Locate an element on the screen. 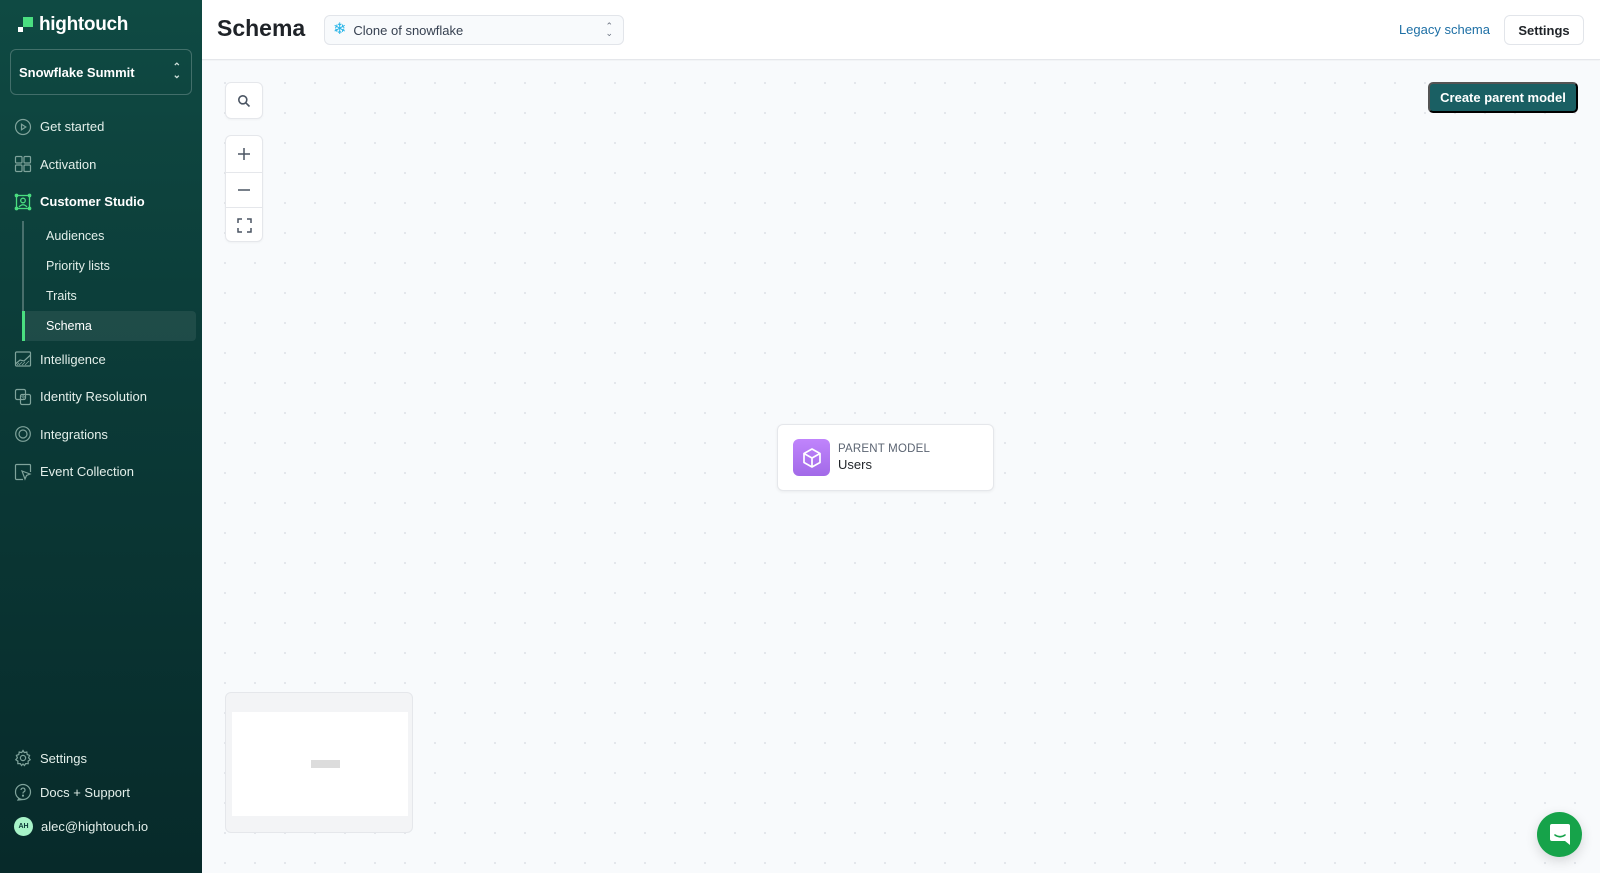  snowflake-icon: ❄ is located at coordinates (340, 29).